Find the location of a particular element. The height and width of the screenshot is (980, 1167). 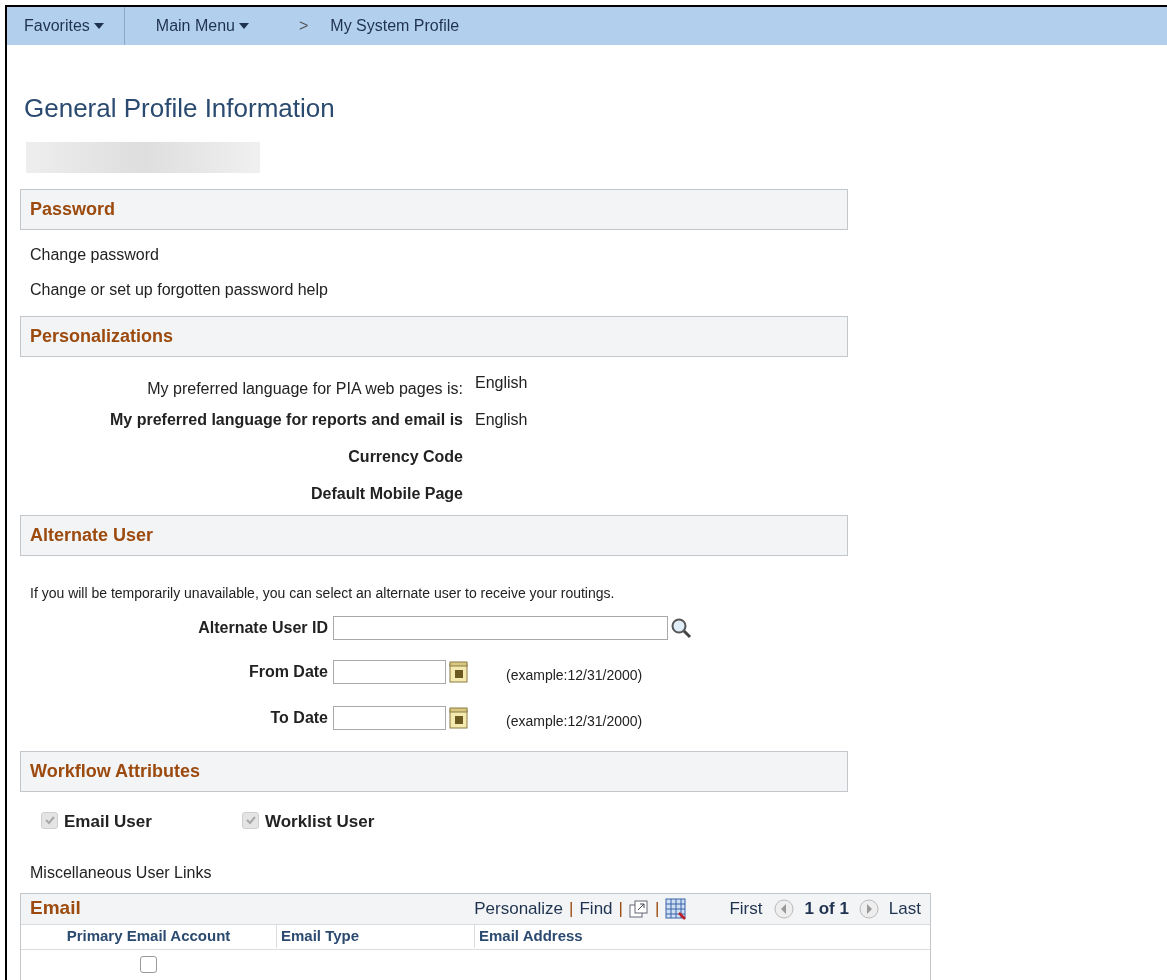

checkbox-label: Worklist User is located at coordinates (320, 822).